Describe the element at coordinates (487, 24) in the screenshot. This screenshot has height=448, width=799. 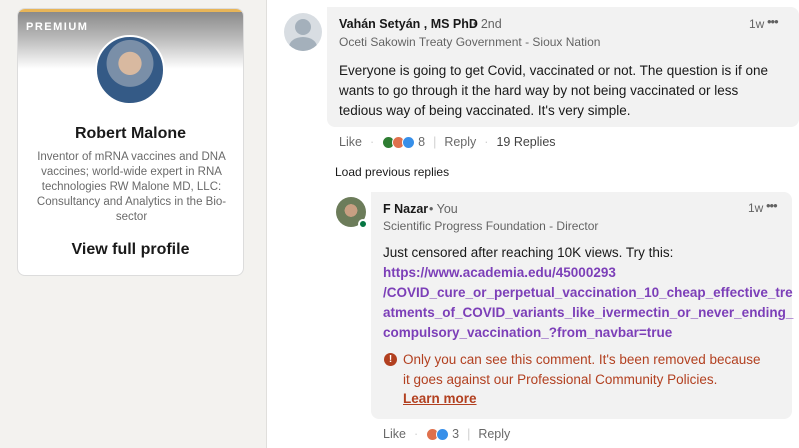
I see `connection-degree: • 2nd` at that location.